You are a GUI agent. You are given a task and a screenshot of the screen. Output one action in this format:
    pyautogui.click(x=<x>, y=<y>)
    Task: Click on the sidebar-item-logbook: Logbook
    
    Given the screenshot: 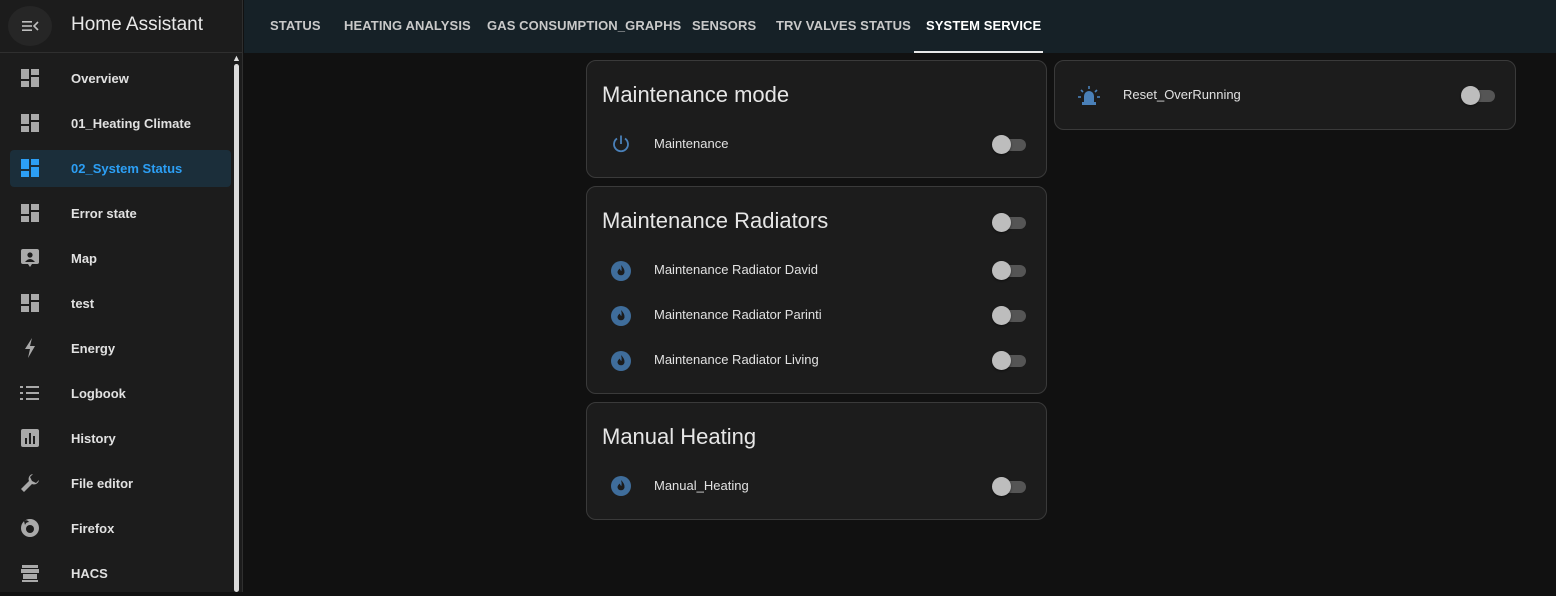 What is the action you would take?
    pyautogui.click(x=121, y=393)
    